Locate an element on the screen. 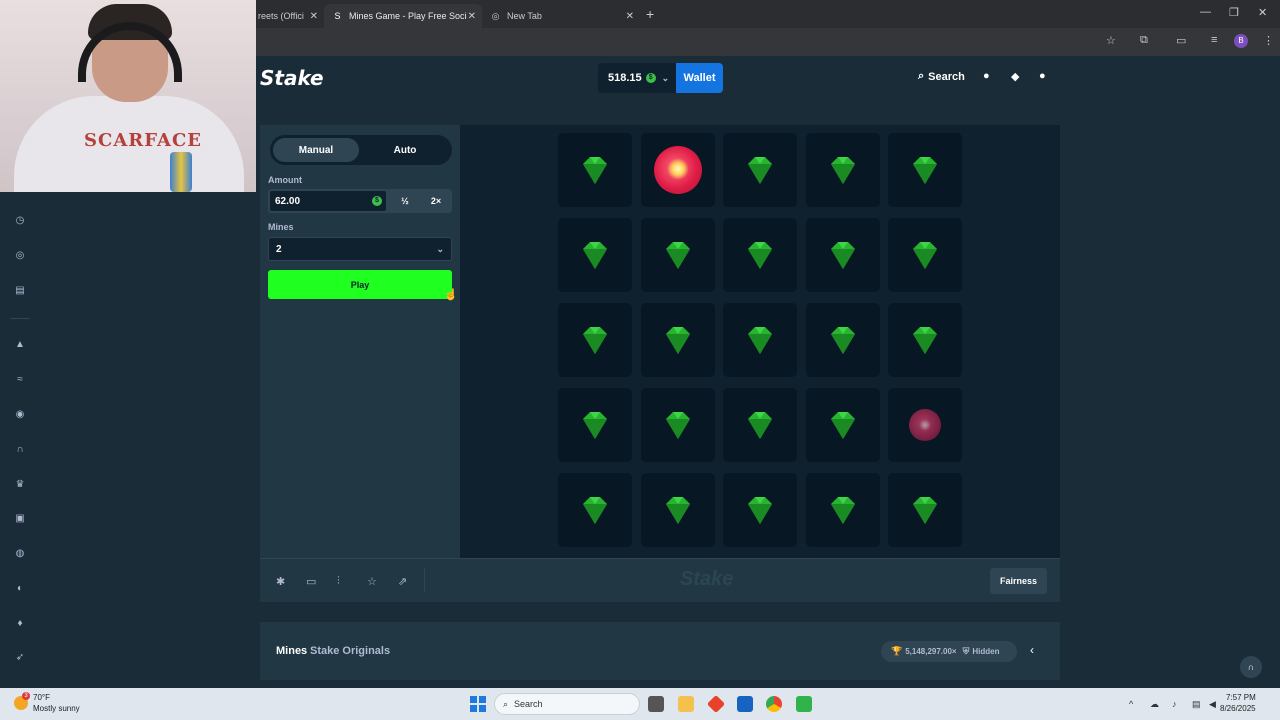  restore-icon: ❐ is located at coordinates (1234, 12).